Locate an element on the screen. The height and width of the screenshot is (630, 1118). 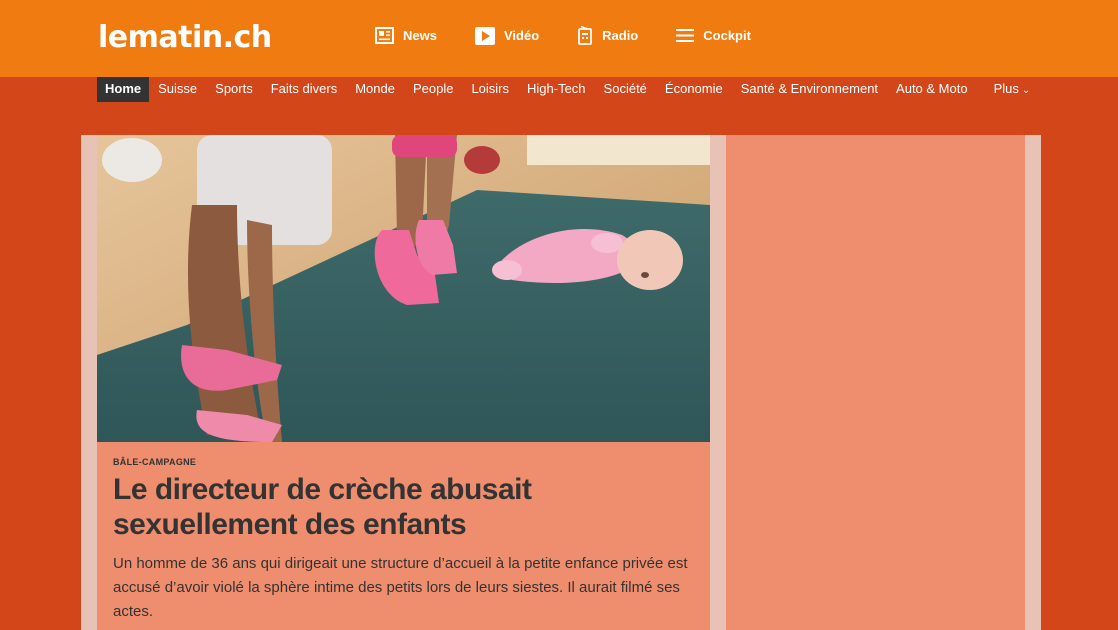
category-high-tech: High-Tech is located at coordinates (556, 89).